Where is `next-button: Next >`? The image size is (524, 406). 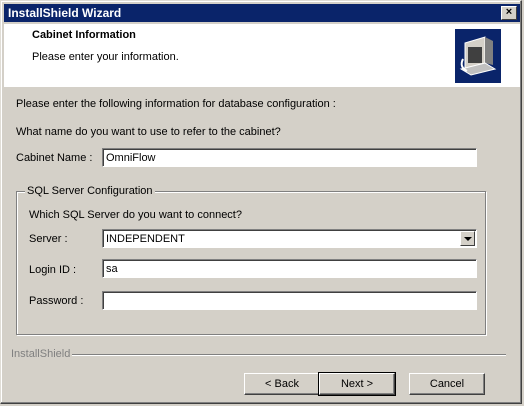
next-button: Next > is located at coordinates (357, 384).